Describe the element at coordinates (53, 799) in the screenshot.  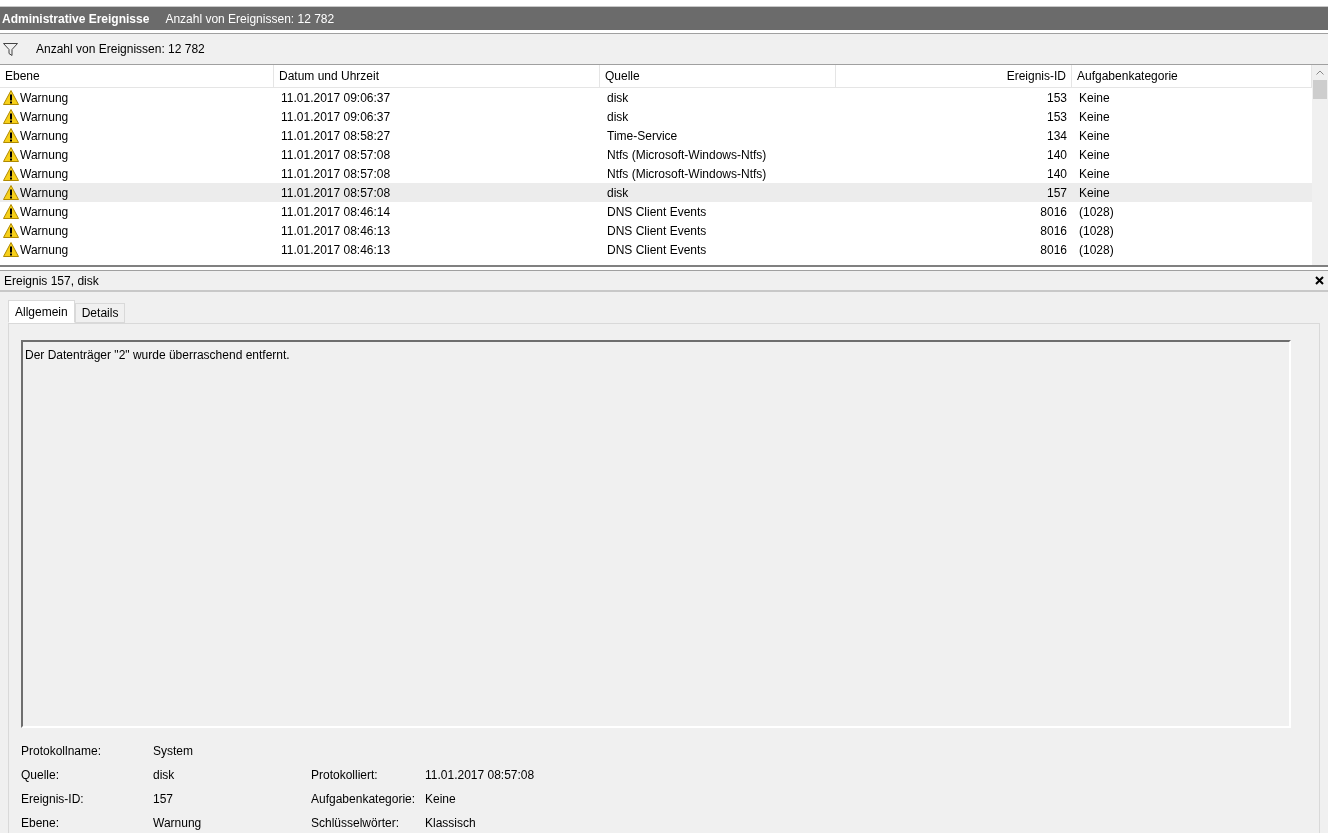
I see `property-label: Ereignis-ID:` at that location.